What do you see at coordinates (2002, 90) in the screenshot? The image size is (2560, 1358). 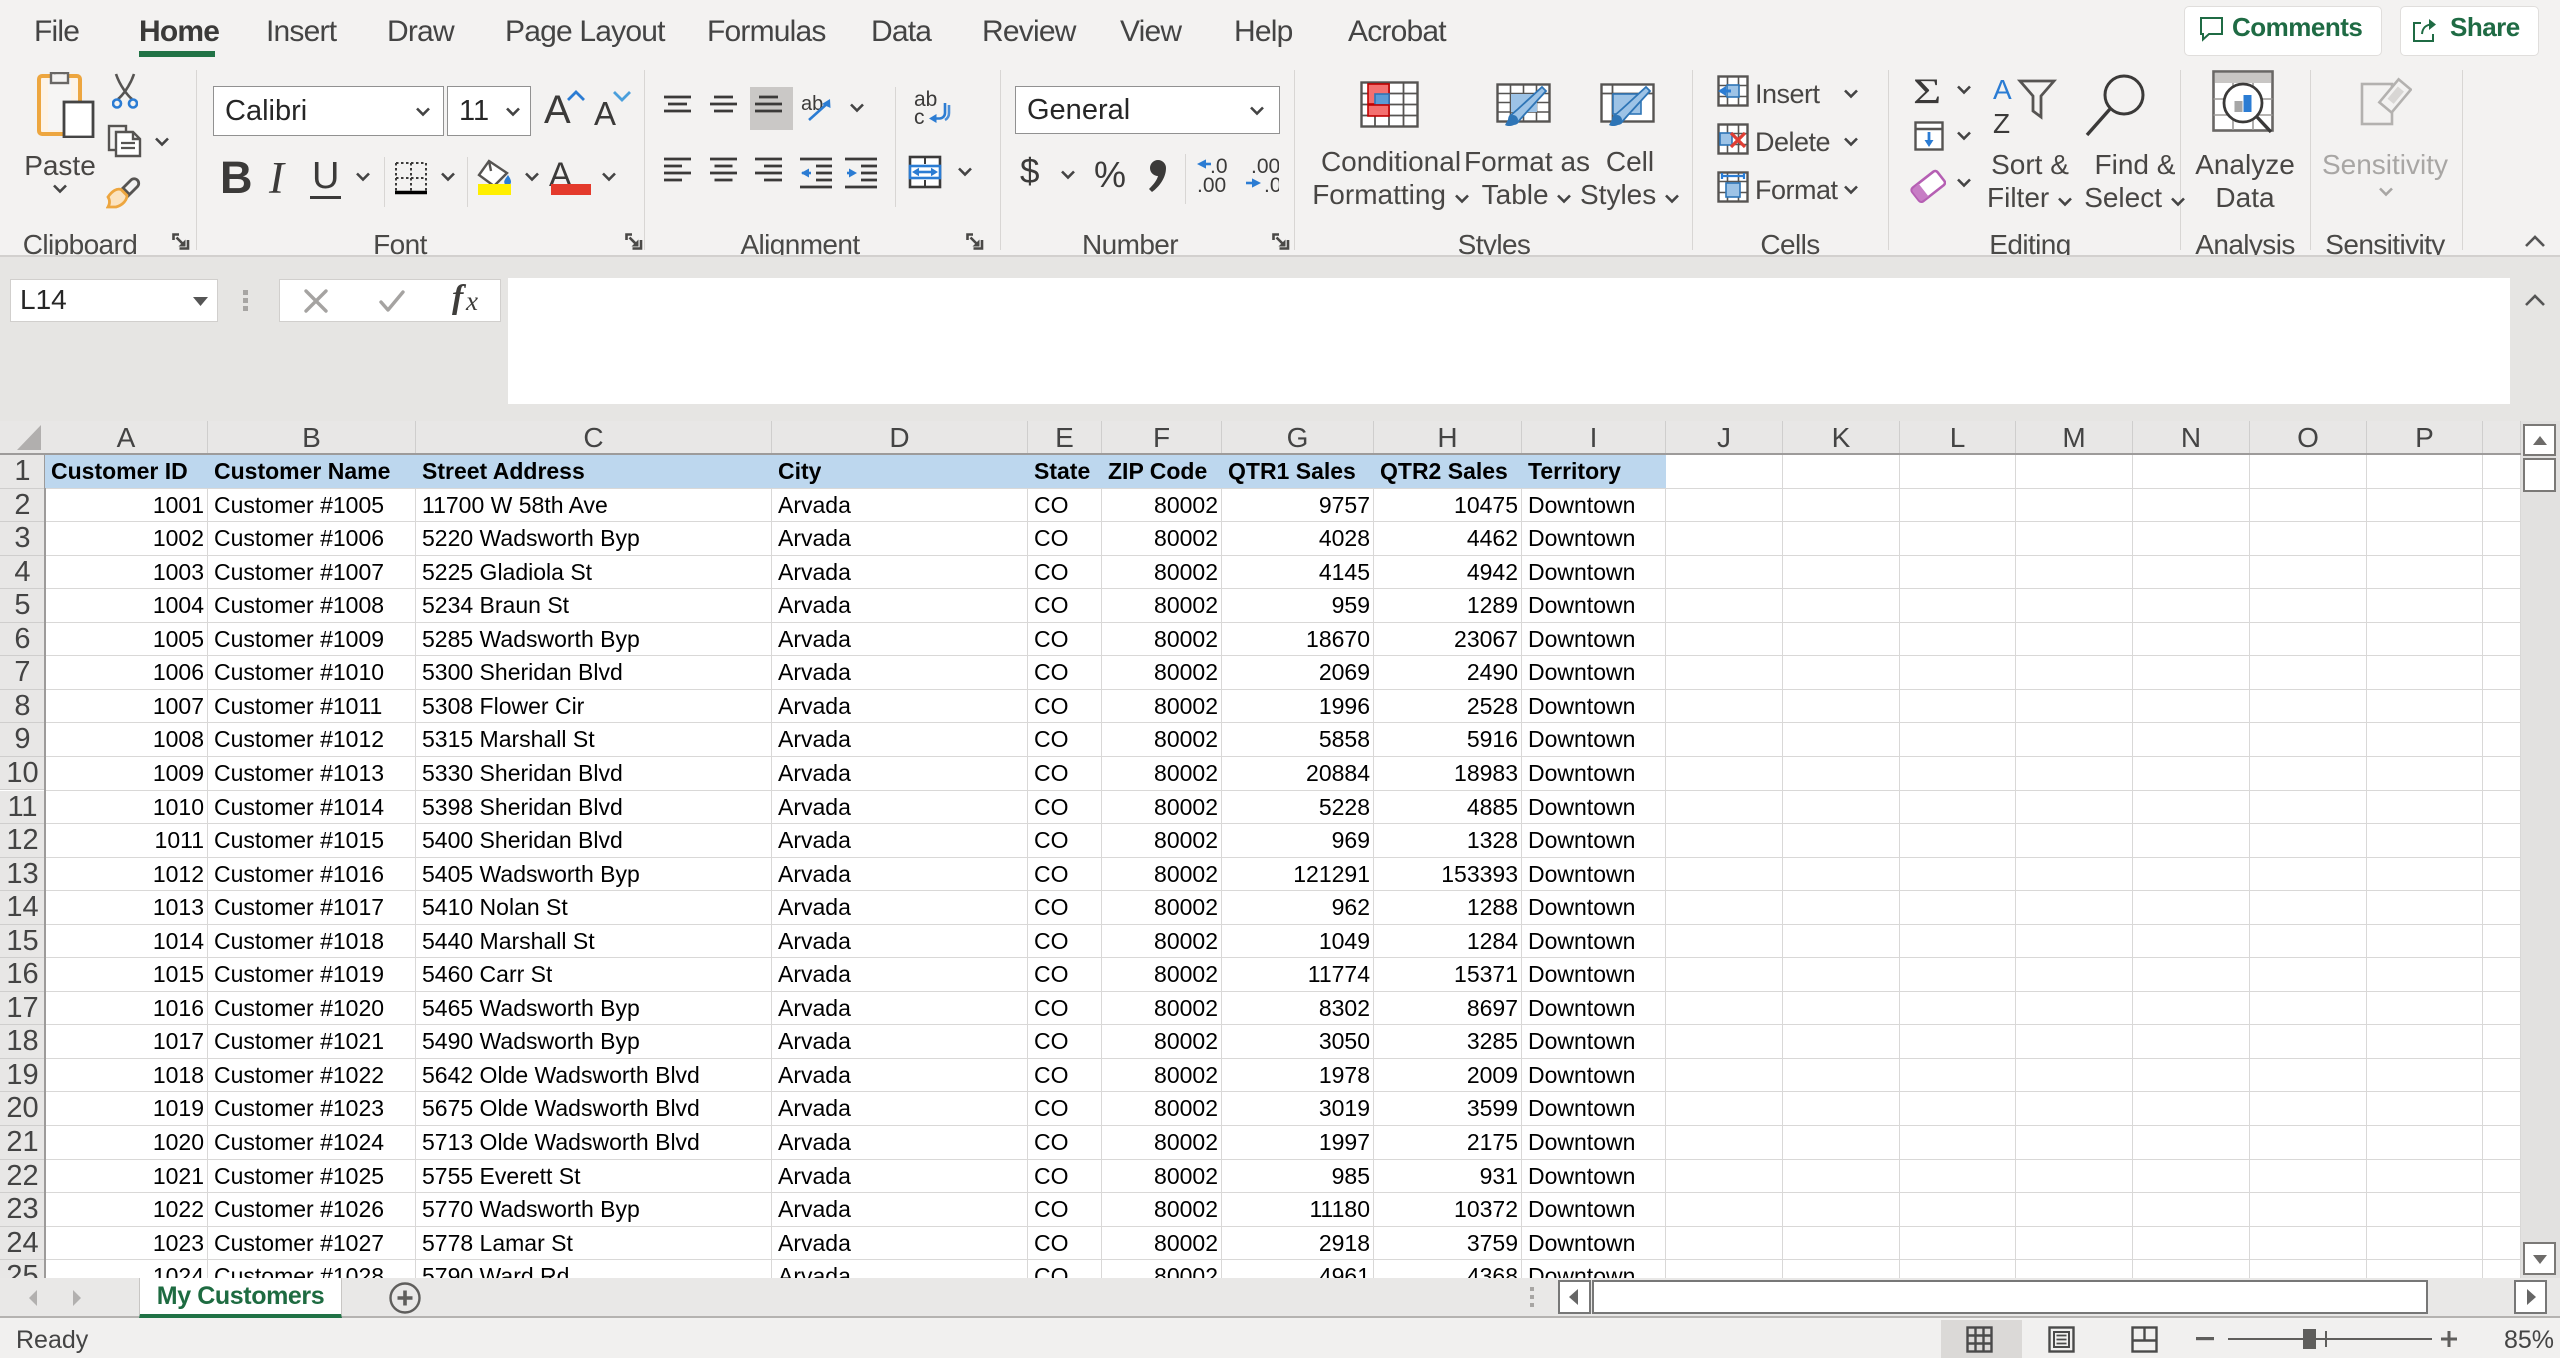 I see `svg-text: A` at bounding box center [2002, 90].